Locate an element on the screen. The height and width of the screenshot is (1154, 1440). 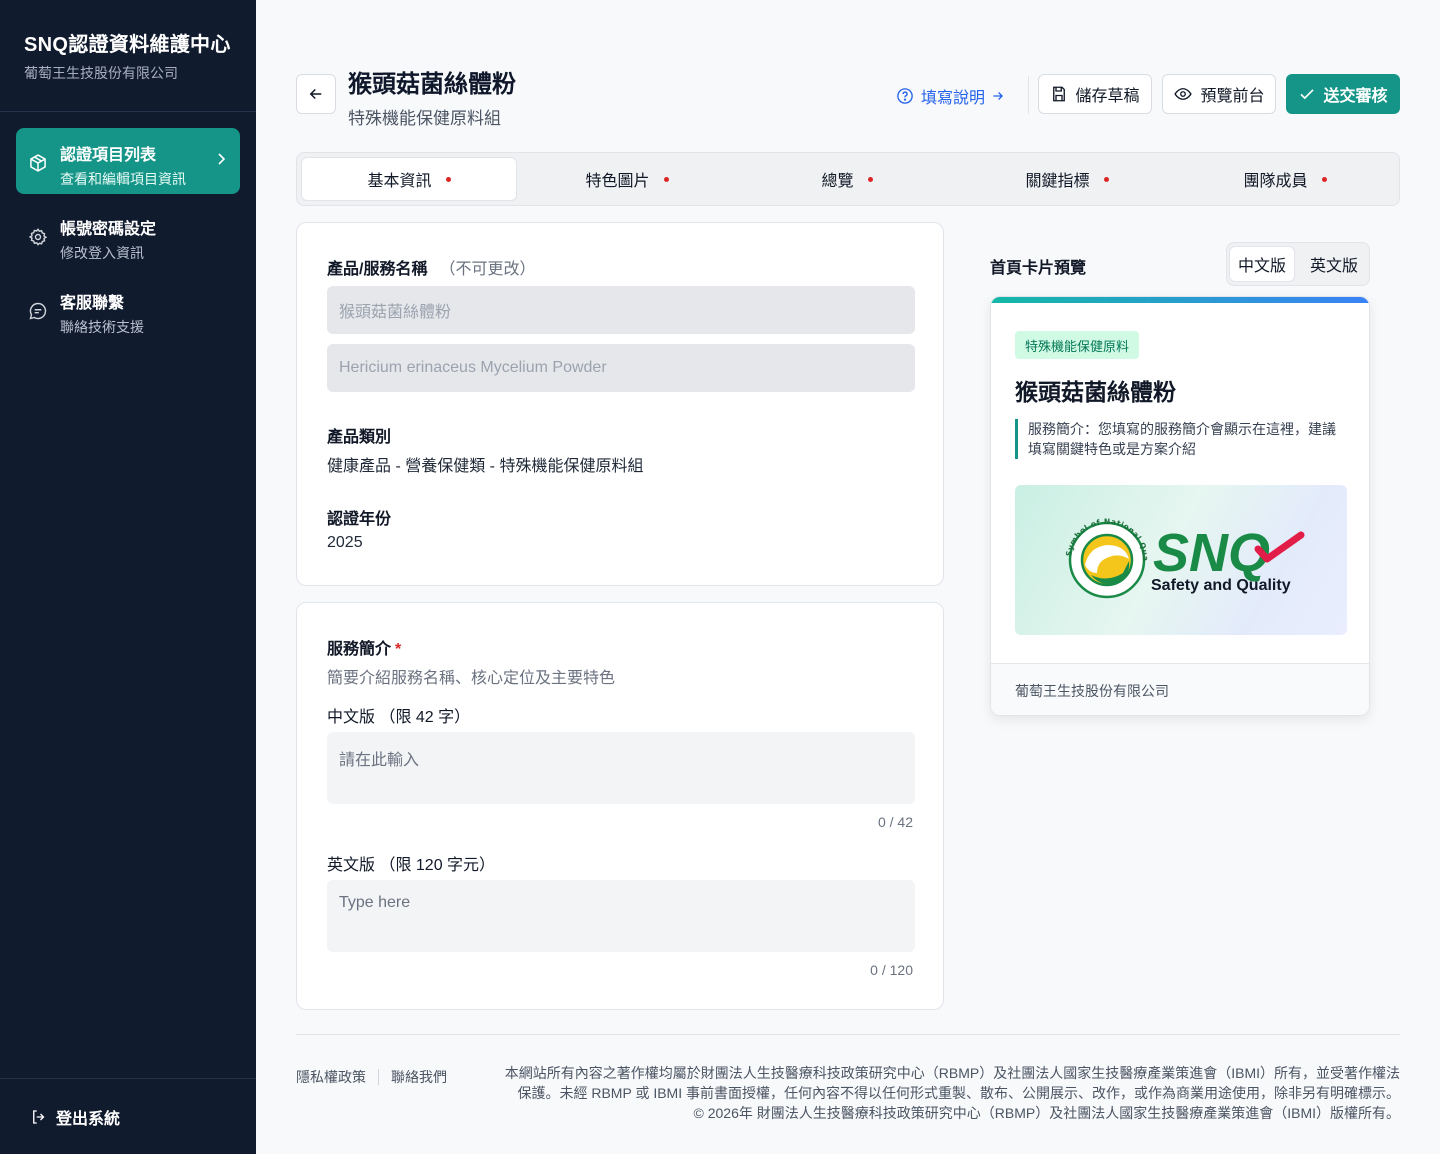
sidebar-item-account-settings: 帳號密碼設定 修改登入資訊 is located at coordinates (128, 235).